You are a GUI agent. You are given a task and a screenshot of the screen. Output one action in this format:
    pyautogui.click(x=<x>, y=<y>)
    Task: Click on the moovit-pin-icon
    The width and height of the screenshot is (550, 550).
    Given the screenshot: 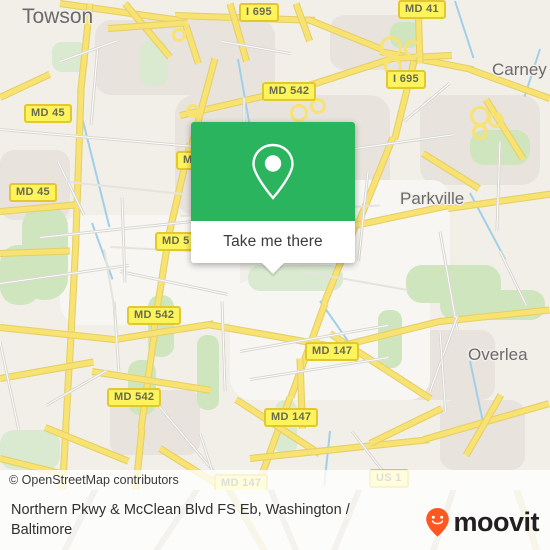 What is the action you would take?
    pyautogui.click(x=438, y=522)
    